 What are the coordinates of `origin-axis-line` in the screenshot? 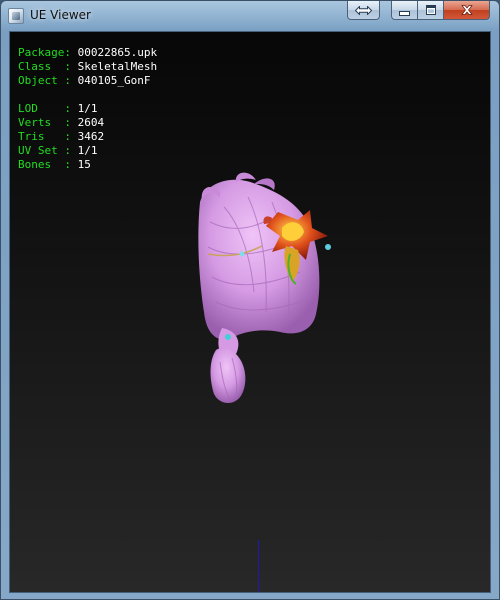 It's located at (258, 566).